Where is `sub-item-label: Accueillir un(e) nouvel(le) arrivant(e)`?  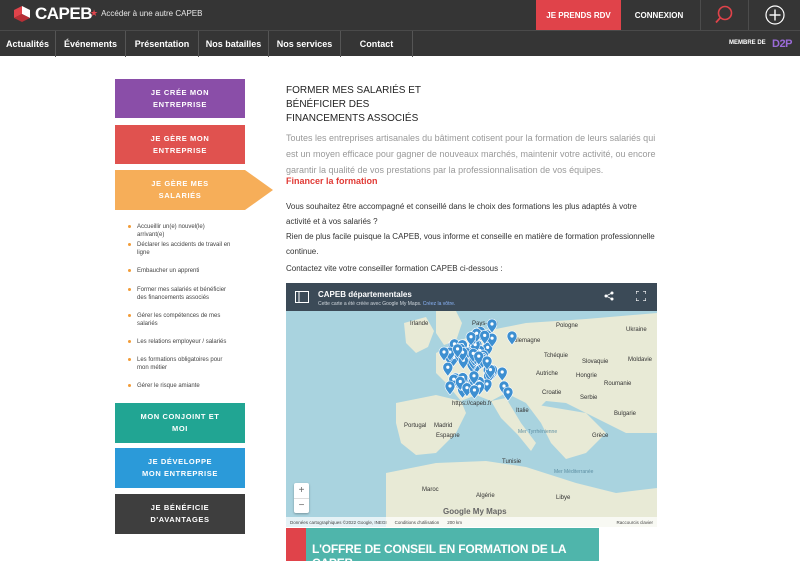 sub-item-label: Accueillir un(e) nouvel(le) arrivant(e) is located at coordinates (171, 231).